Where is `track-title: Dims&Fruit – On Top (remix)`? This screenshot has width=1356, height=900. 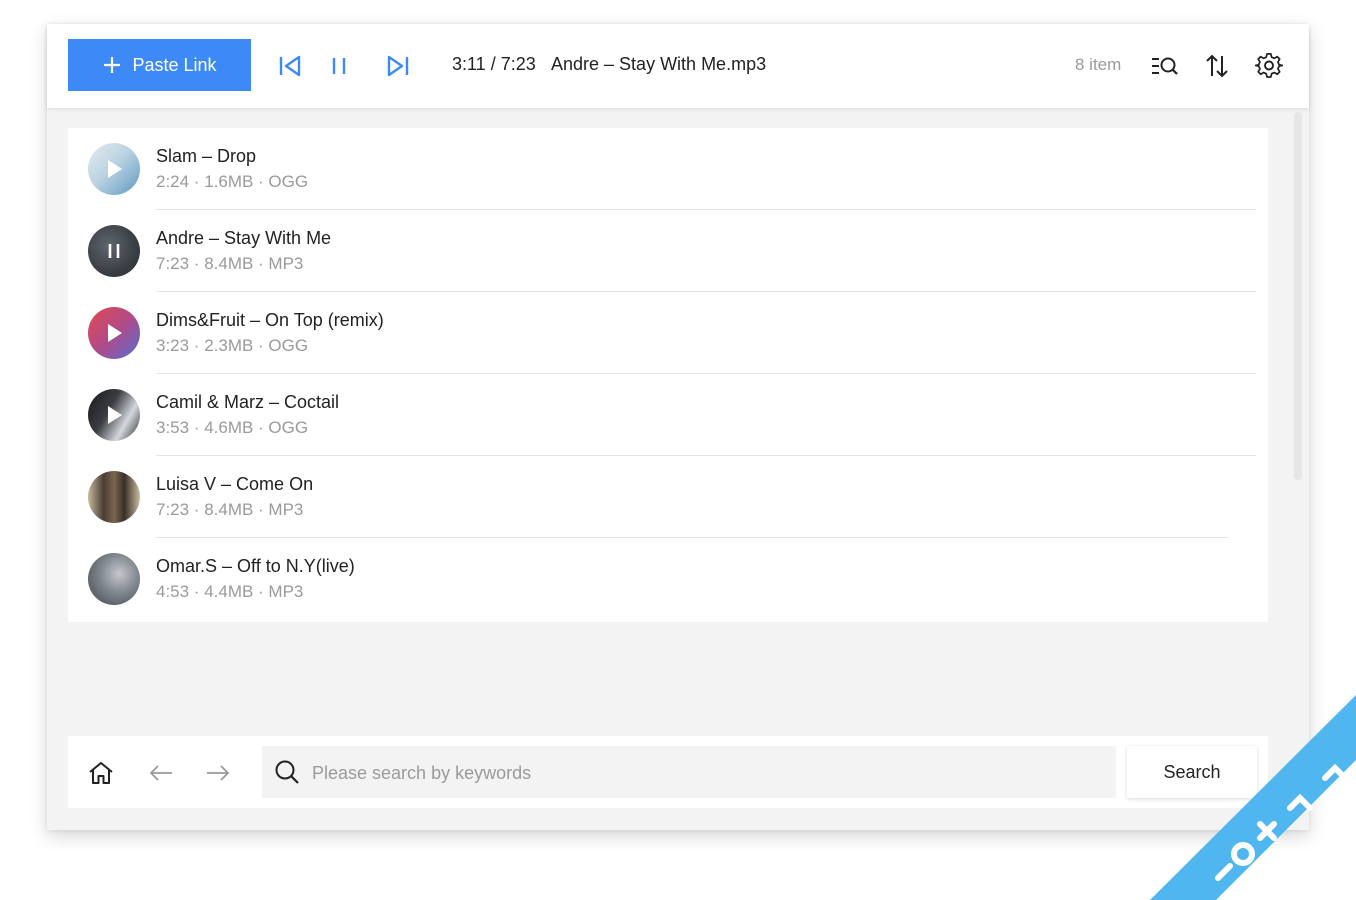 track-title: Dims&Fruit – On Top (remix) is located at coordinates (270, 320).